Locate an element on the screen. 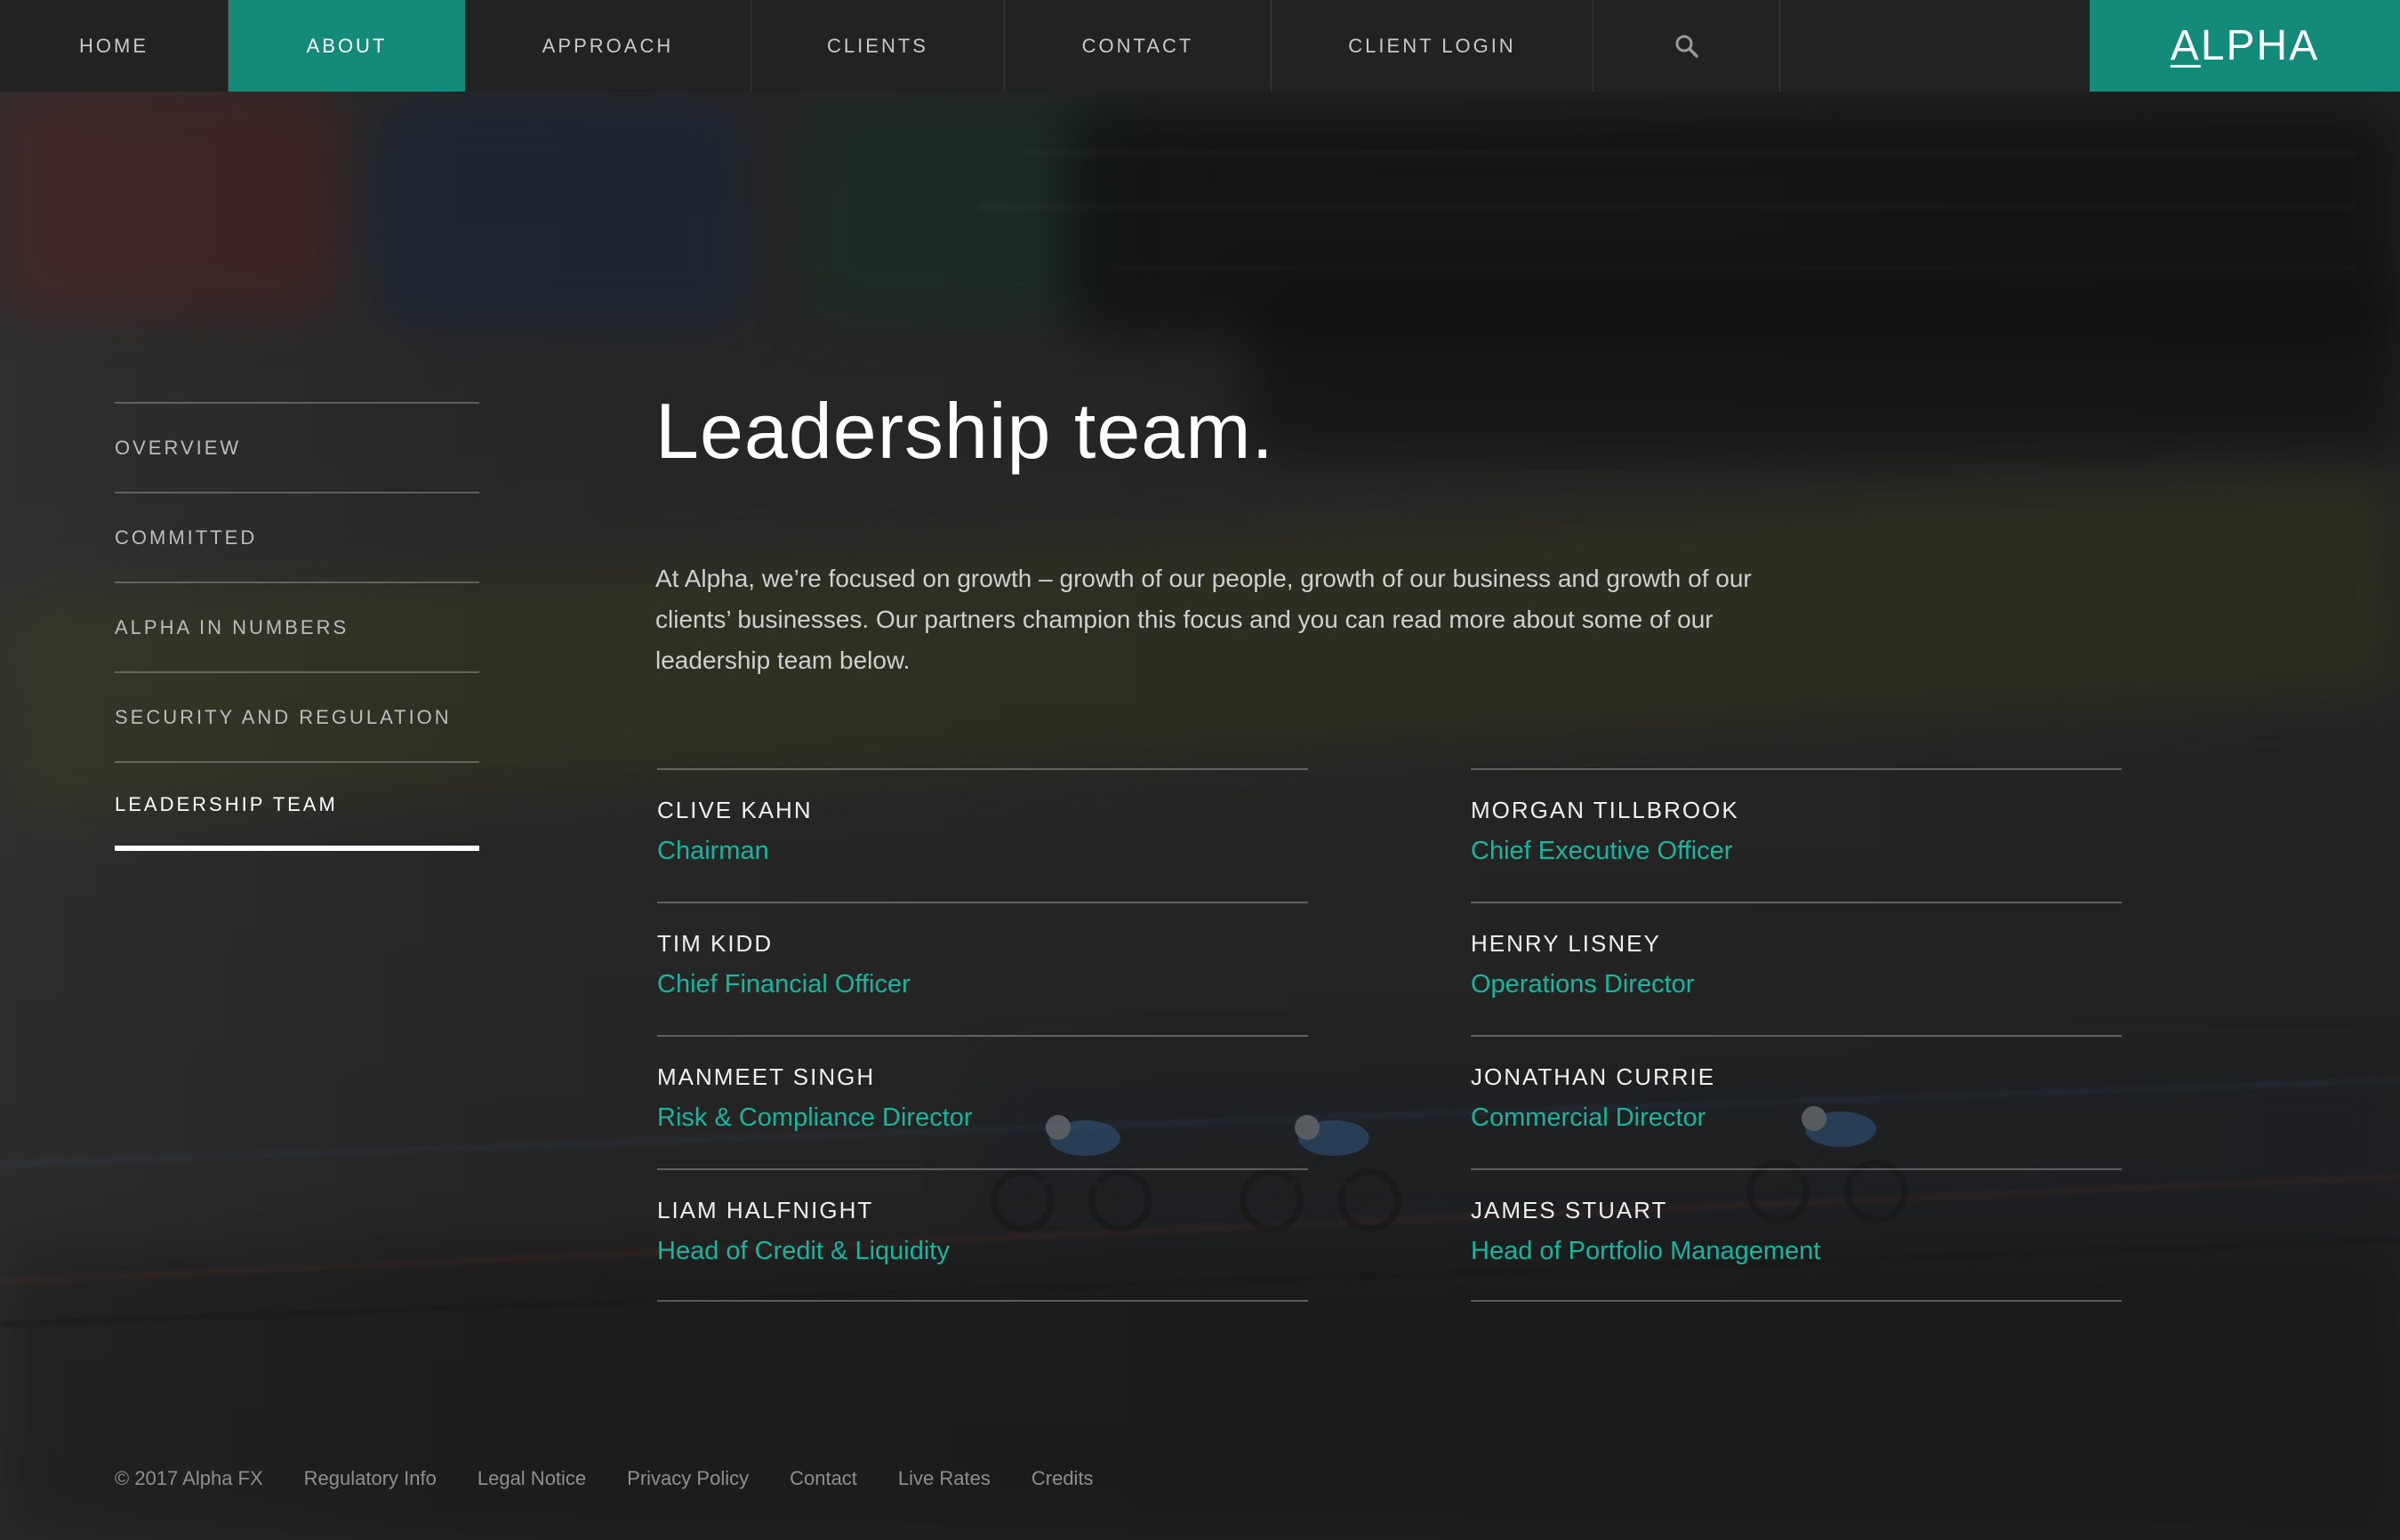 This screenshot has width=2400, height=1540. footer-link-privacy-policy: Privacy Policy is located at coordinates (688, 1478).